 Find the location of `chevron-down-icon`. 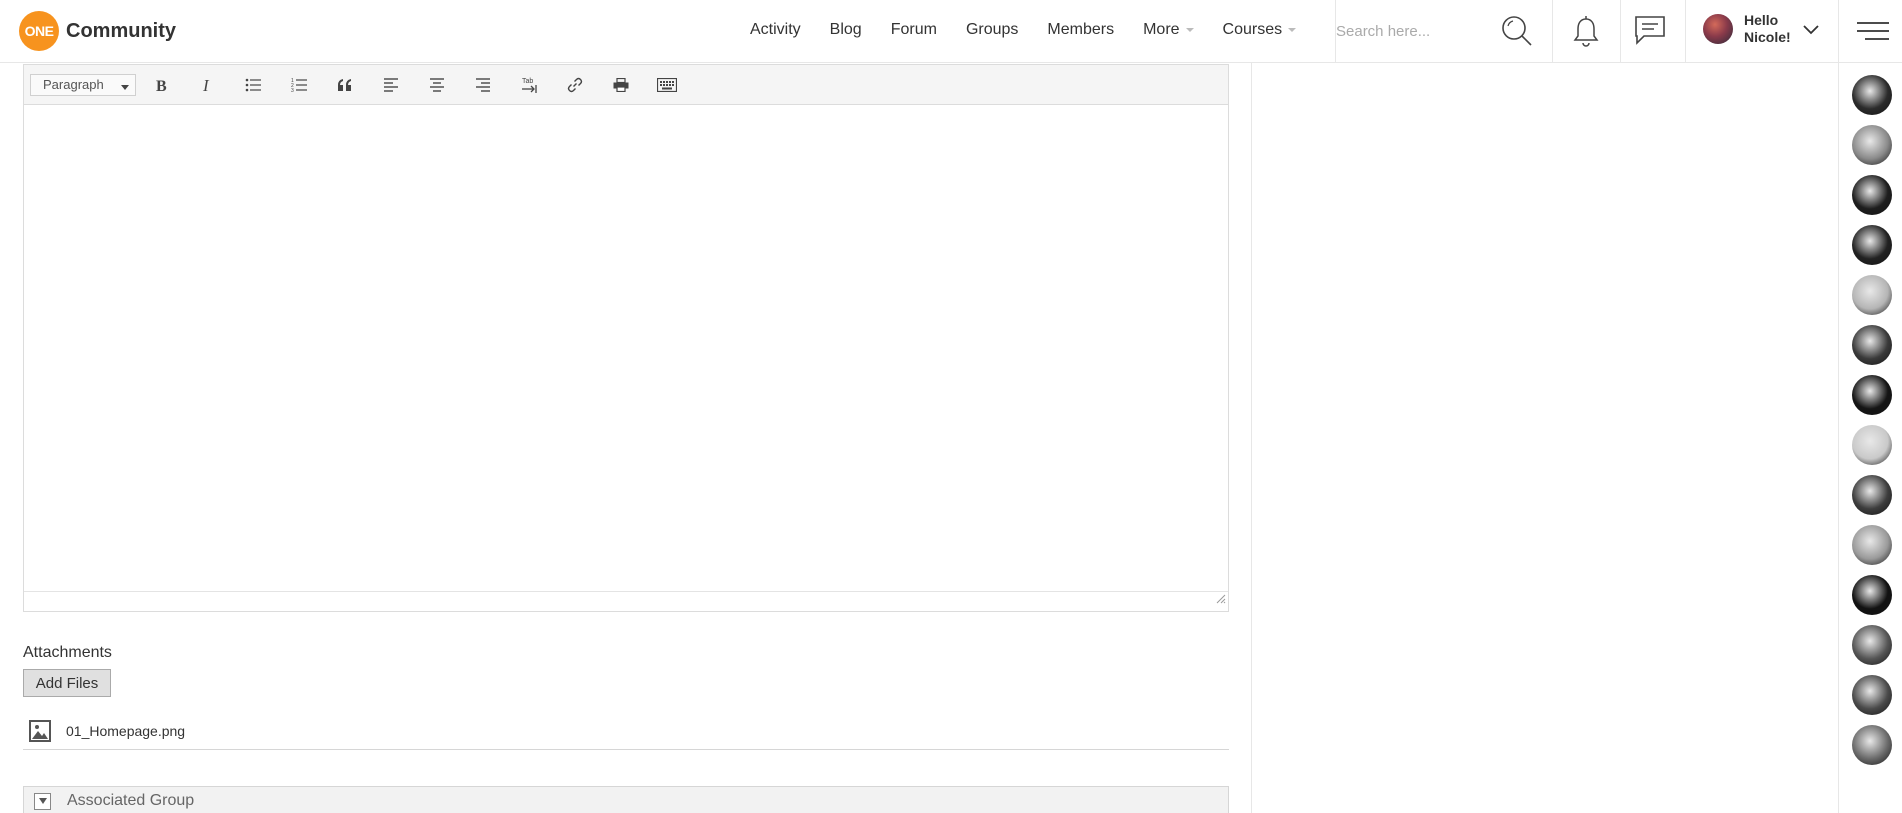

chevron-down-icon is located at coordinates (1811, 30).